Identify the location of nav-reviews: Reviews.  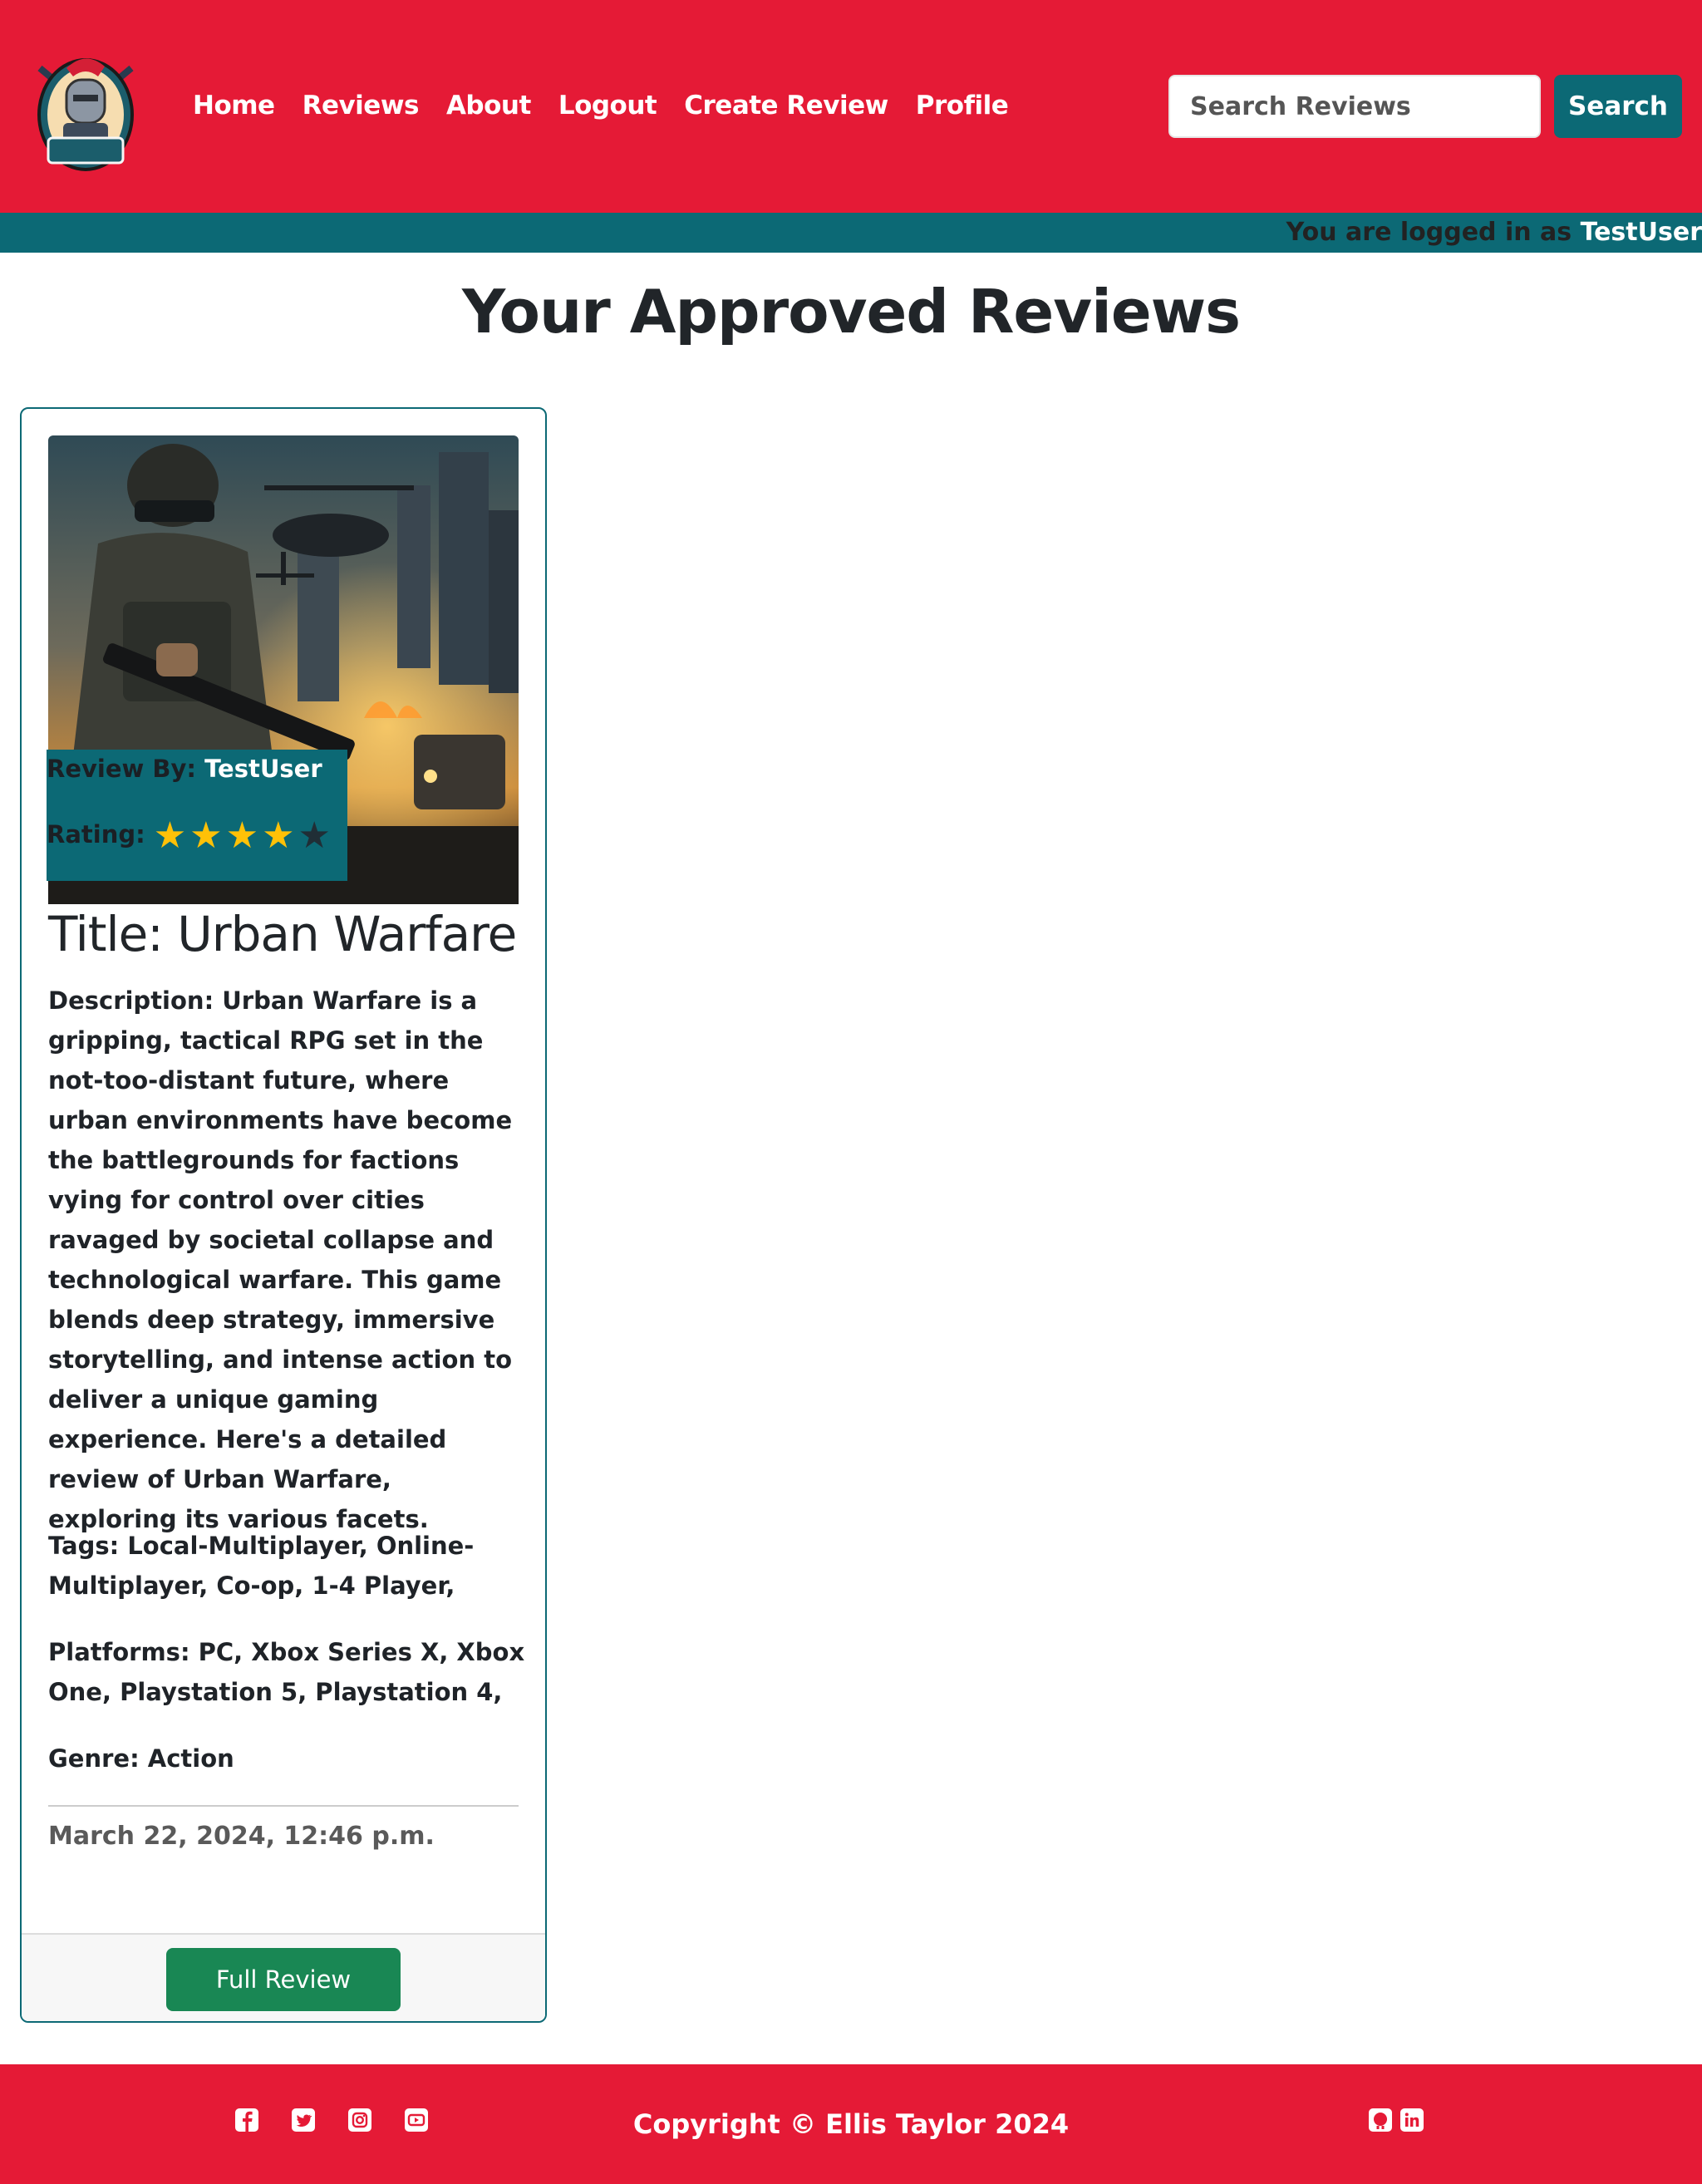
(361, 106).